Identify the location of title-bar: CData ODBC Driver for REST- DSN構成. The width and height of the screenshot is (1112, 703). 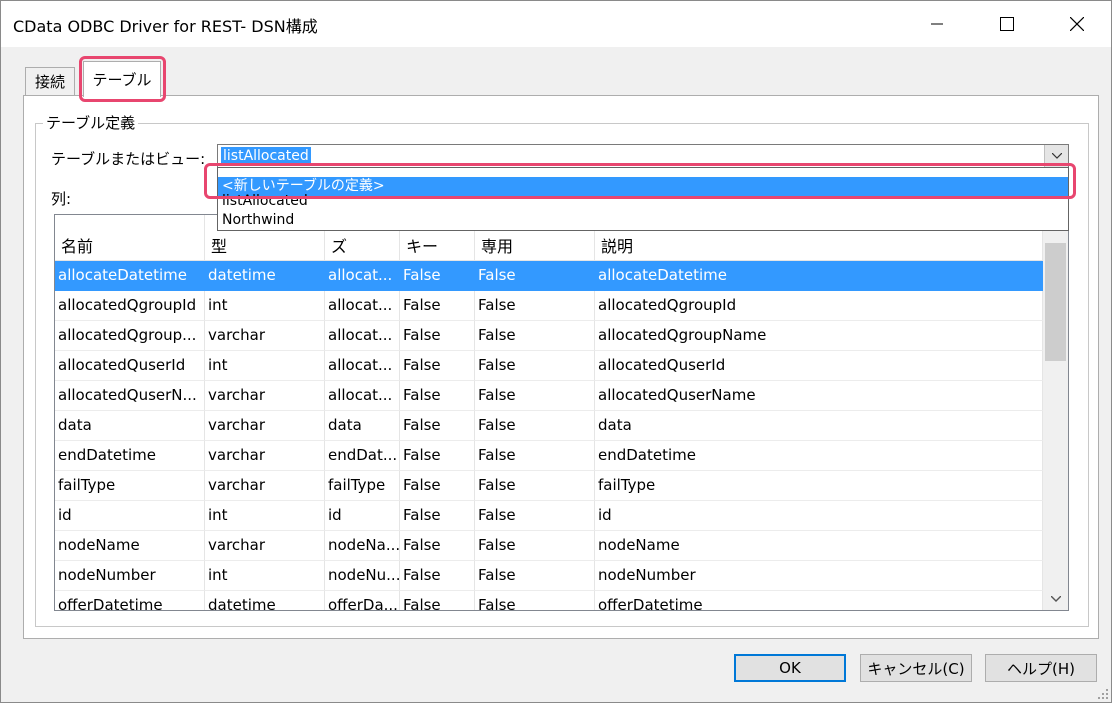
(556, 24).